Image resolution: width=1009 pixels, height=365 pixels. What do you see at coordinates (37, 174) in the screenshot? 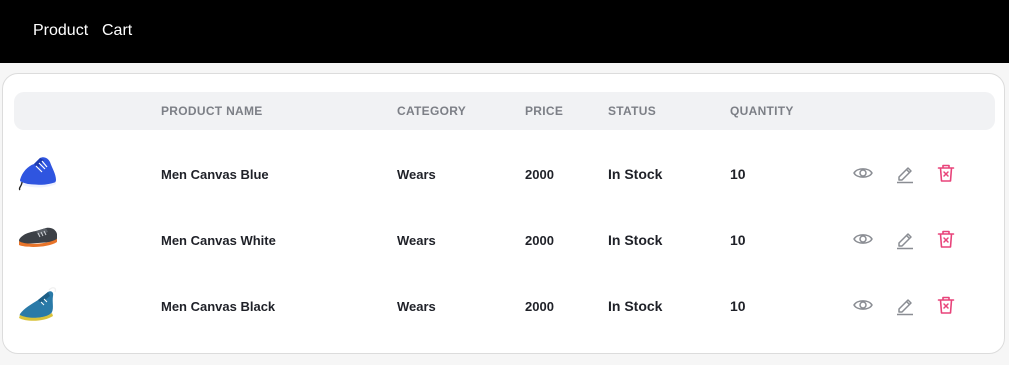
I see `blue-shoe-image` at bounding box center [37, 174].